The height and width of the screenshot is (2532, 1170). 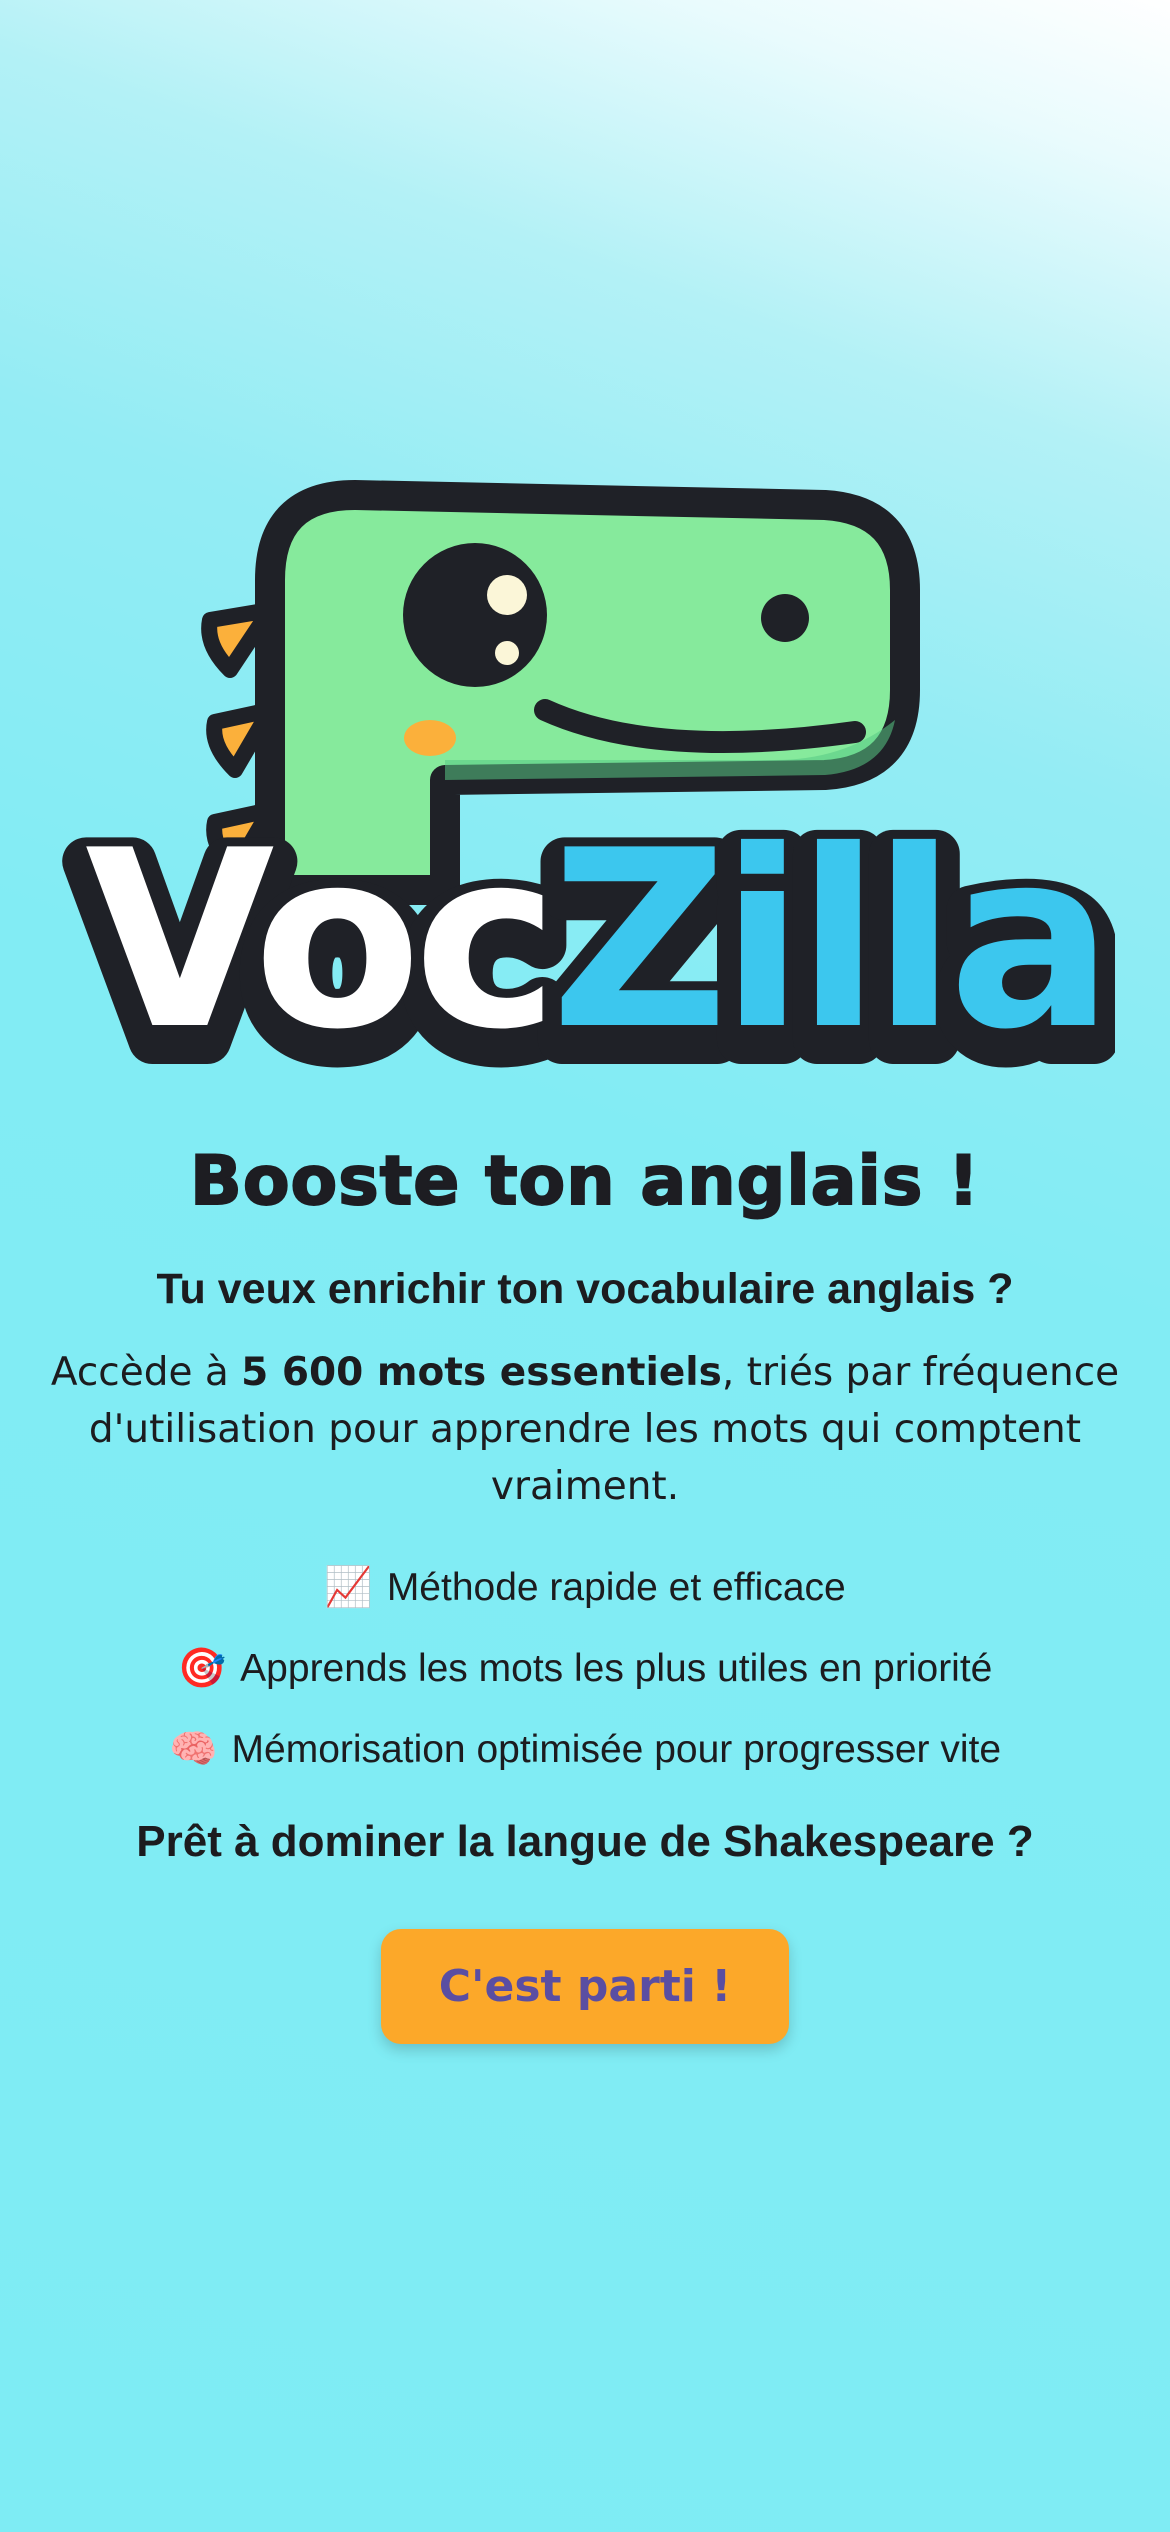 What do you see at coordinates (828, 940) in the screenshot?
I see `wordmark-part-2: Zilla` at bounding box center [828, 940].